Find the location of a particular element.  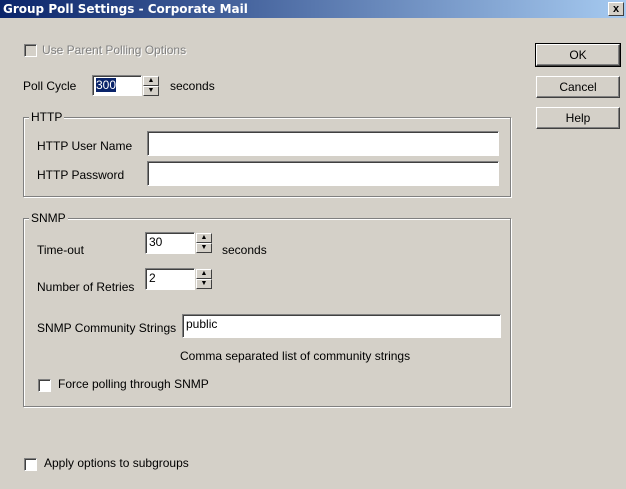

poll-cycle-spinner: ▲ ▼ is located at coordinates (151, 86).